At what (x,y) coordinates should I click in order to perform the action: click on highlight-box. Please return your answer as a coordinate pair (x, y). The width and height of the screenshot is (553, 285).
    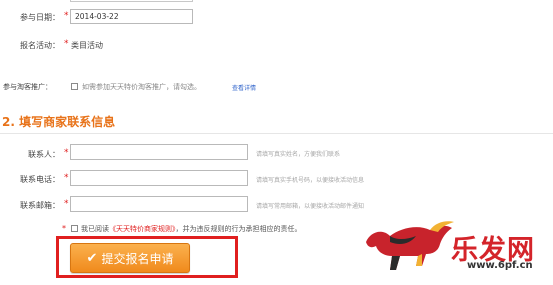
    Looking at the image, I should click on (147, 257).